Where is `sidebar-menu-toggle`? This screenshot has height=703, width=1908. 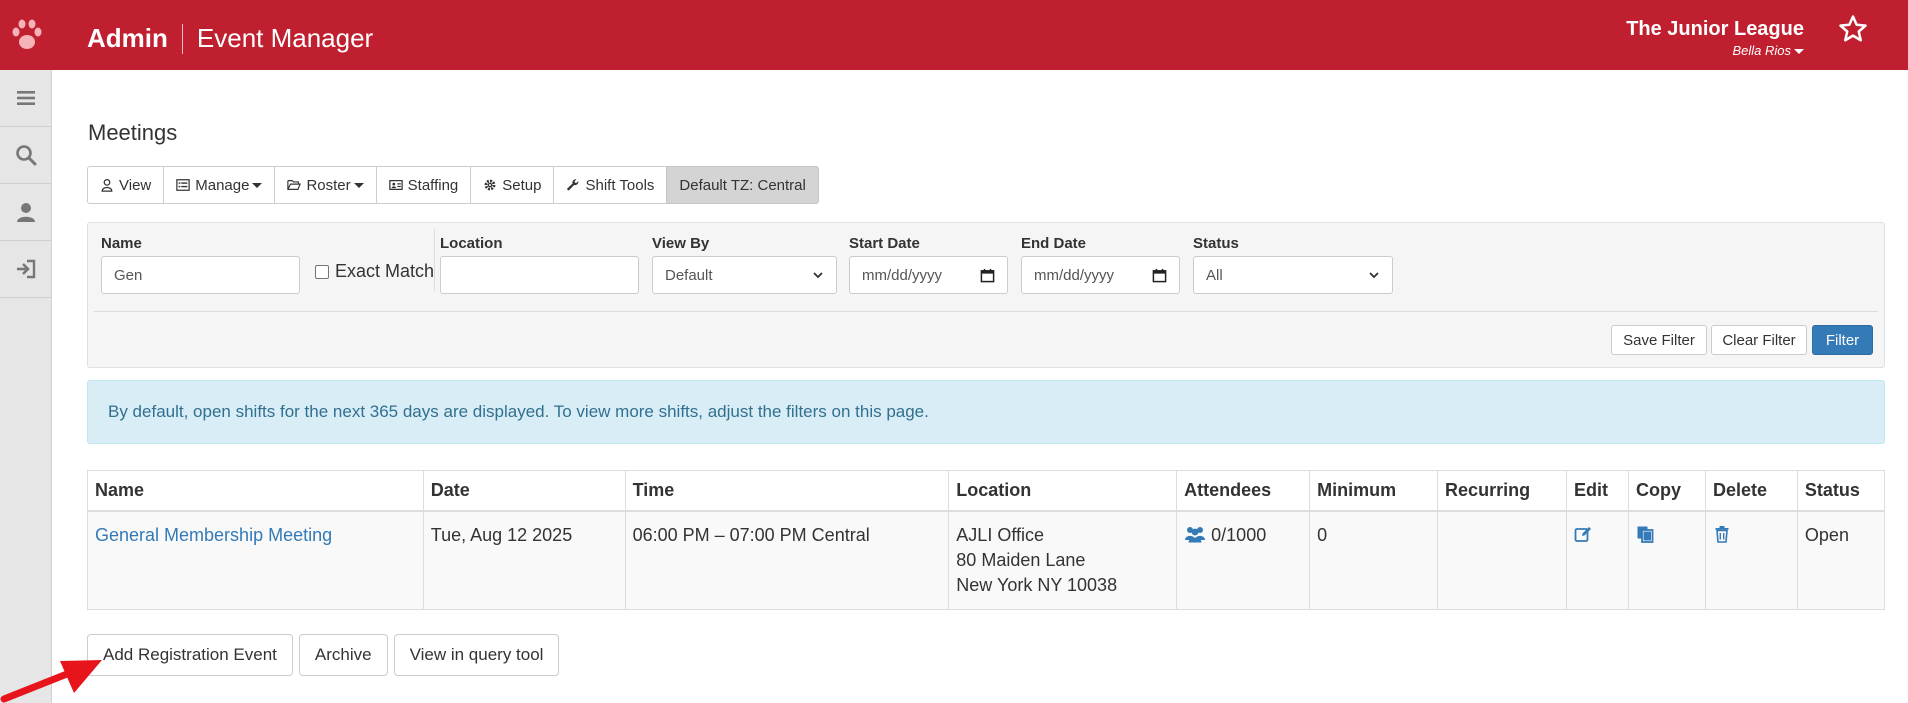
sidebar-menu-toggle is located at coordinates (26, 98).